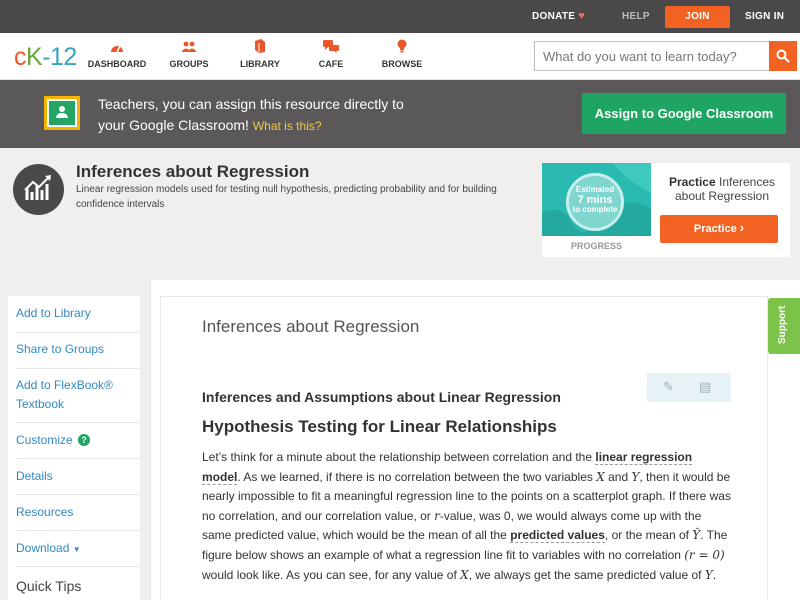 The image size is (800, 600). I want to click on assign-to-classroom-button: Assign to Google Classroom, so click(684, 113).